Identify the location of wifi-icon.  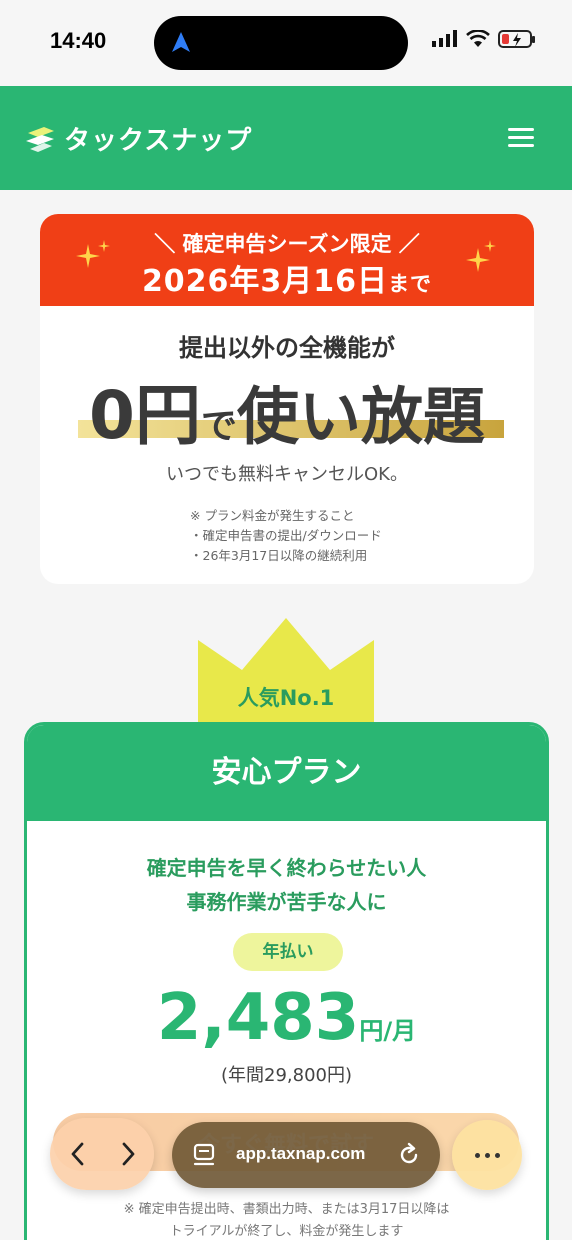
(478, 38).